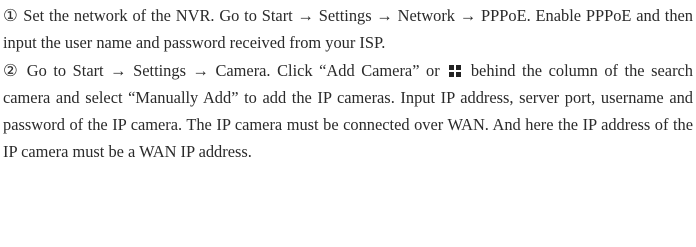  I want to click on grid-add-icon, so click(455, 70).